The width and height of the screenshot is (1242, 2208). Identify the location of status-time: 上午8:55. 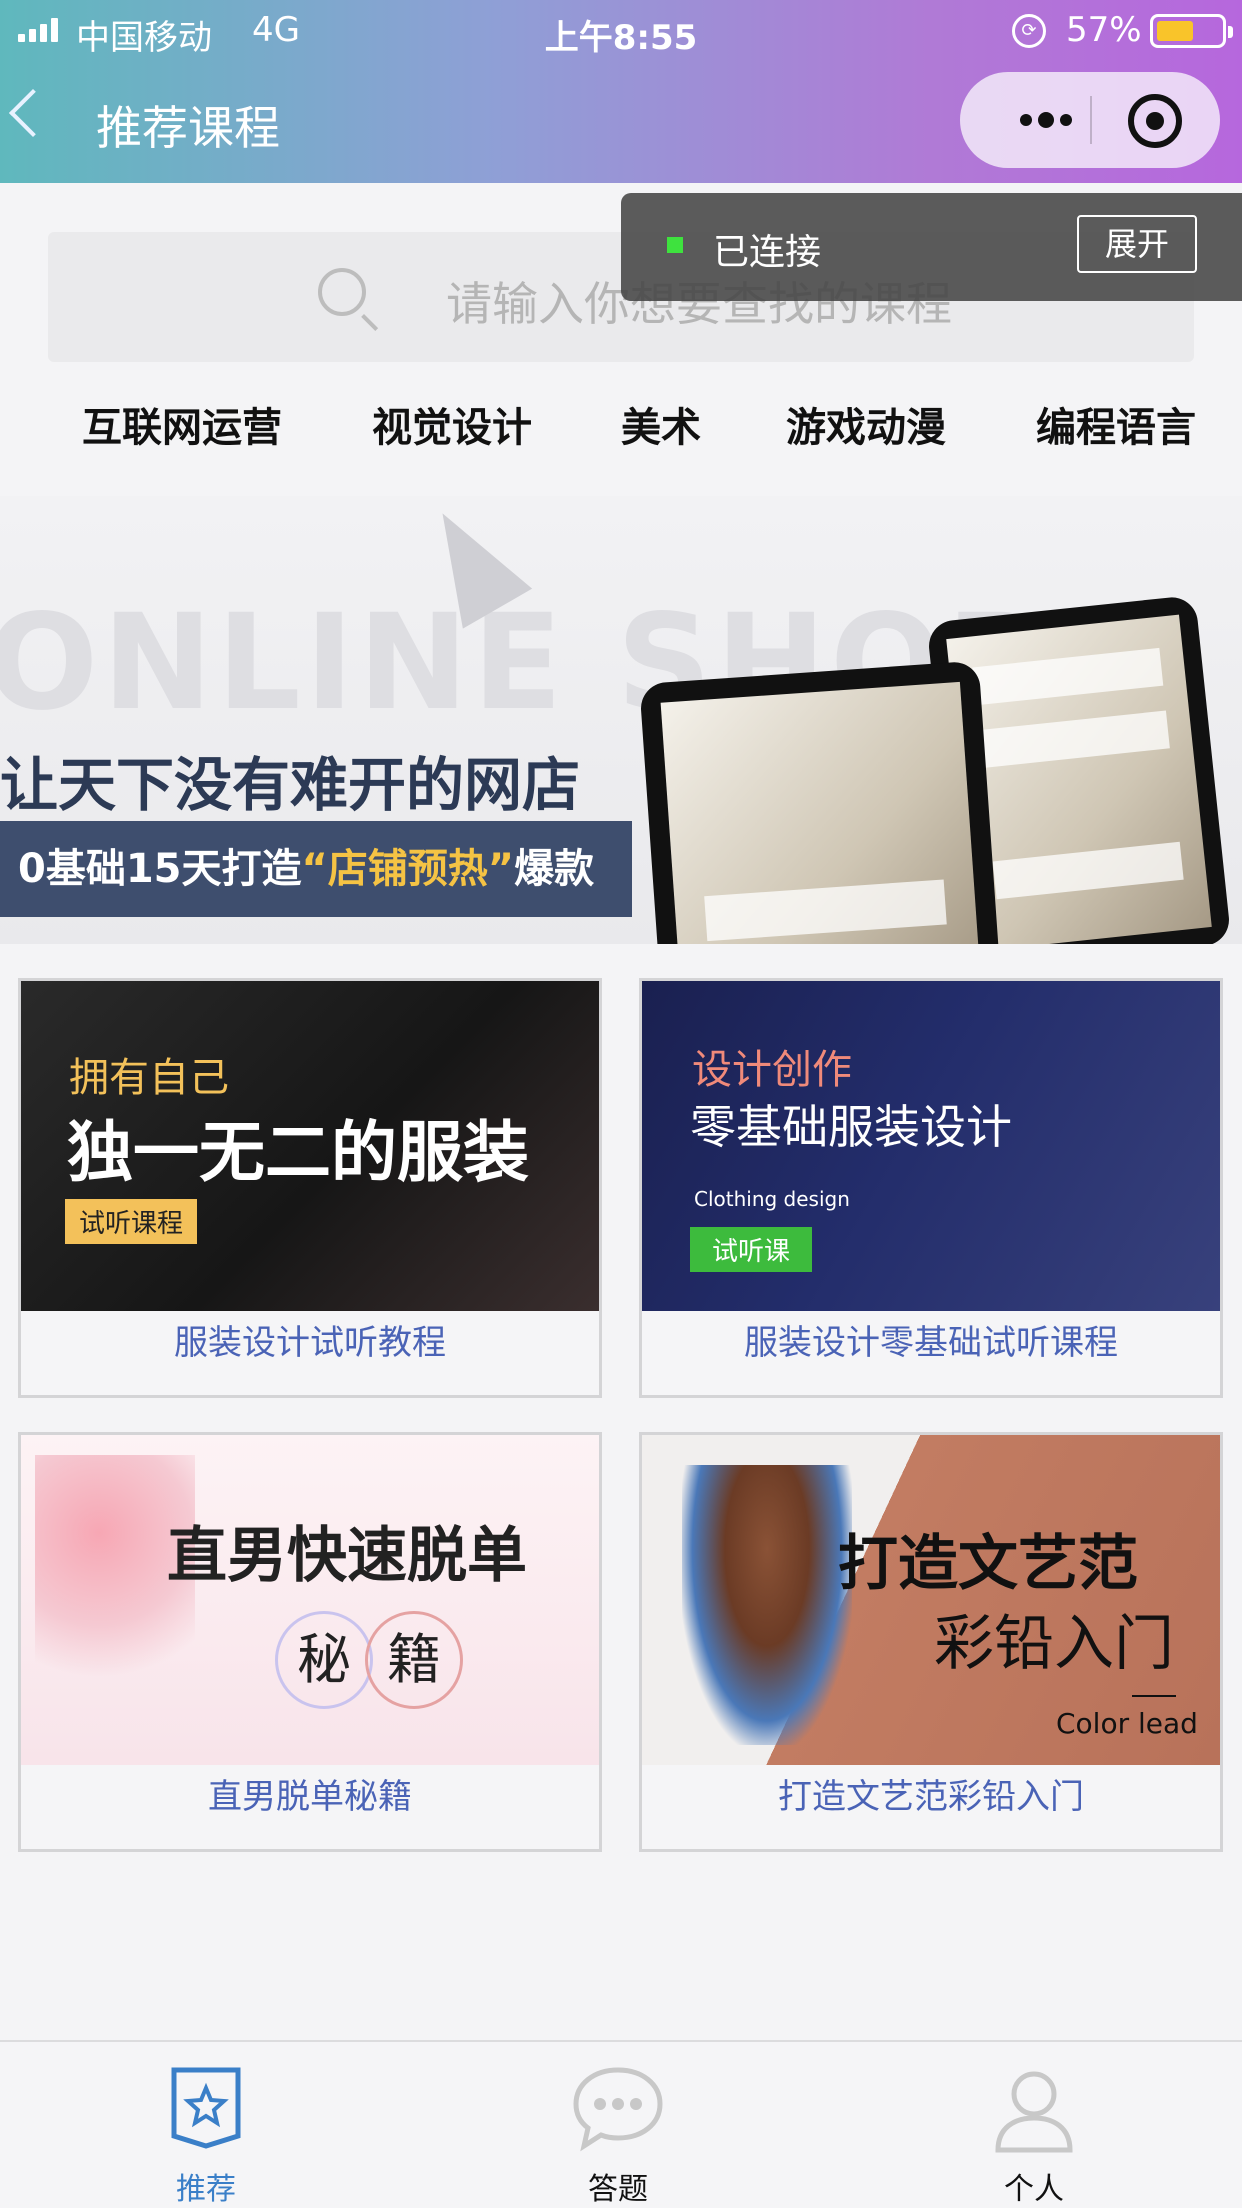
(621, 38).